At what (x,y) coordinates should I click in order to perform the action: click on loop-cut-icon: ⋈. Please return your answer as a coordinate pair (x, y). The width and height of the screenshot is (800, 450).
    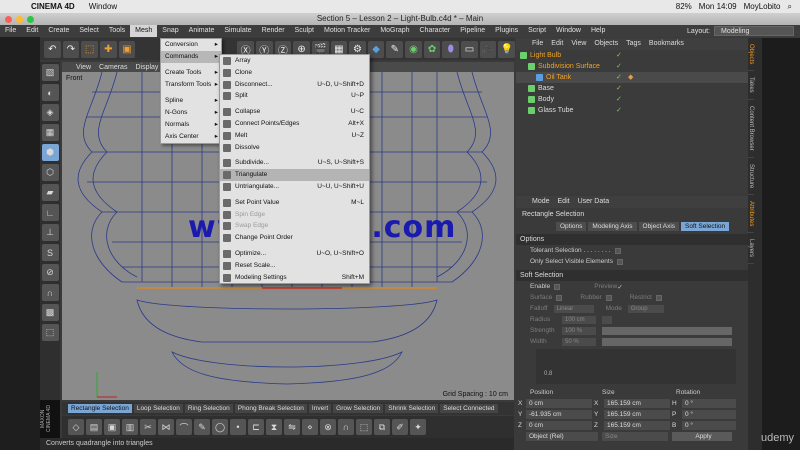
    Looking at the image, I should click on (166, 427).